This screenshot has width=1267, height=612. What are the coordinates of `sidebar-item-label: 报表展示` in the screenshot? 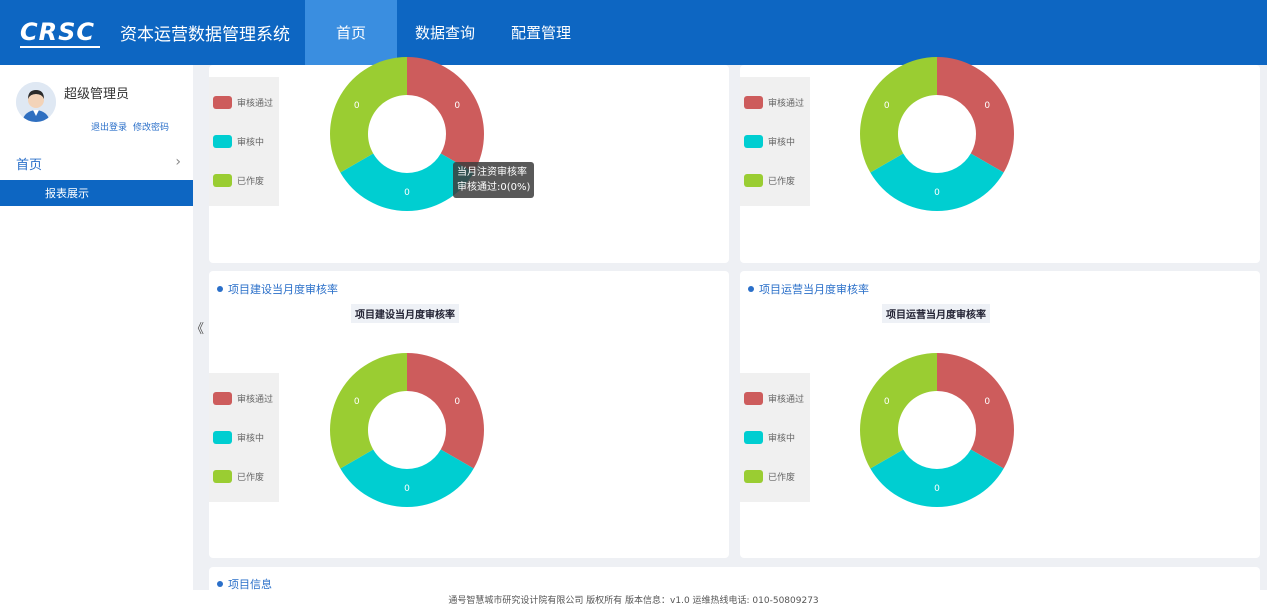 It's located at (67, 193).